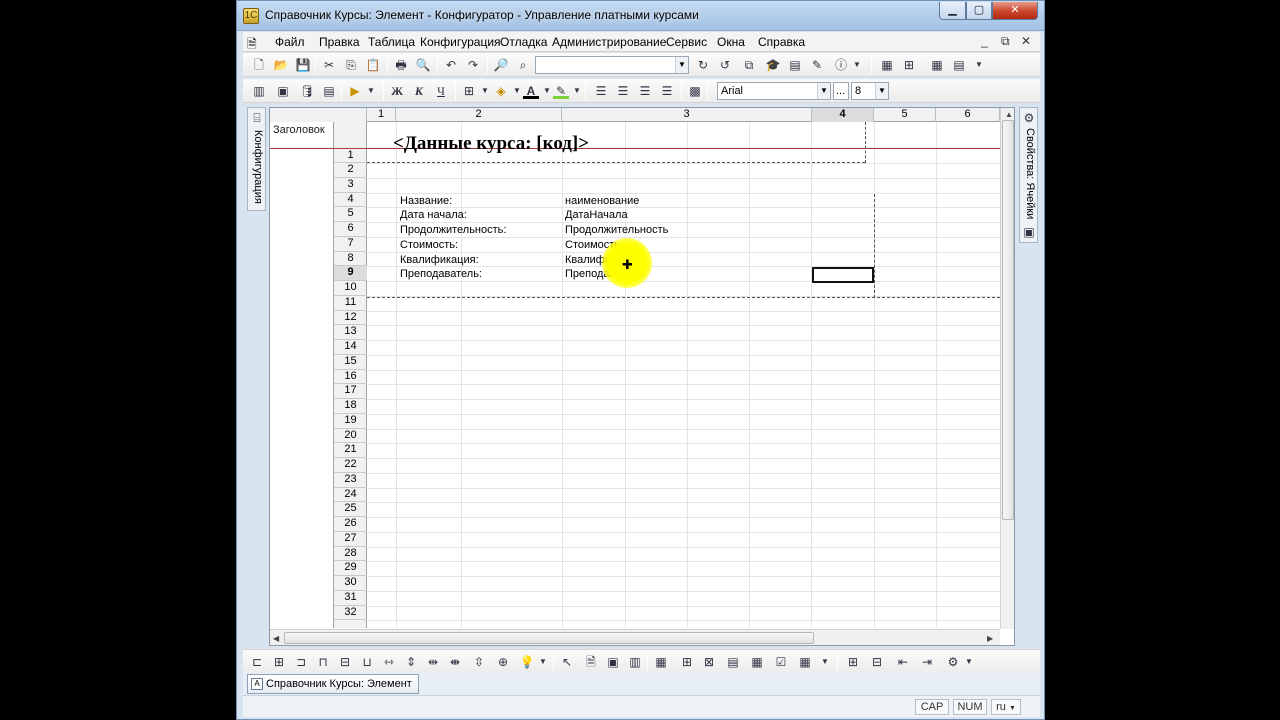 The height and width of the screenshot is (720, 1280). Describe the element at coordinates (1015, 11) in the screenshot. I see `close-button: ✕` at that location.